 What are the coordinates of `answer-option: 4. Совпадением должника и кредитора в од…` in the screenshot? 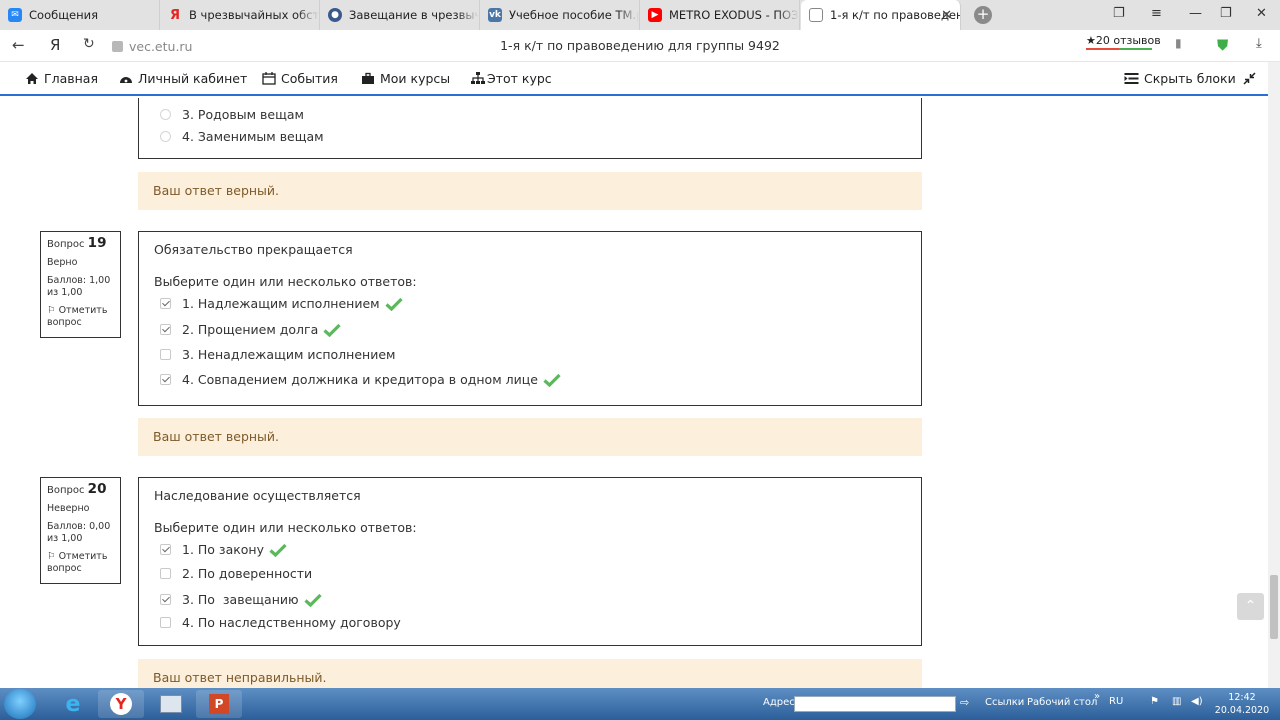 It's located at (360, 379).